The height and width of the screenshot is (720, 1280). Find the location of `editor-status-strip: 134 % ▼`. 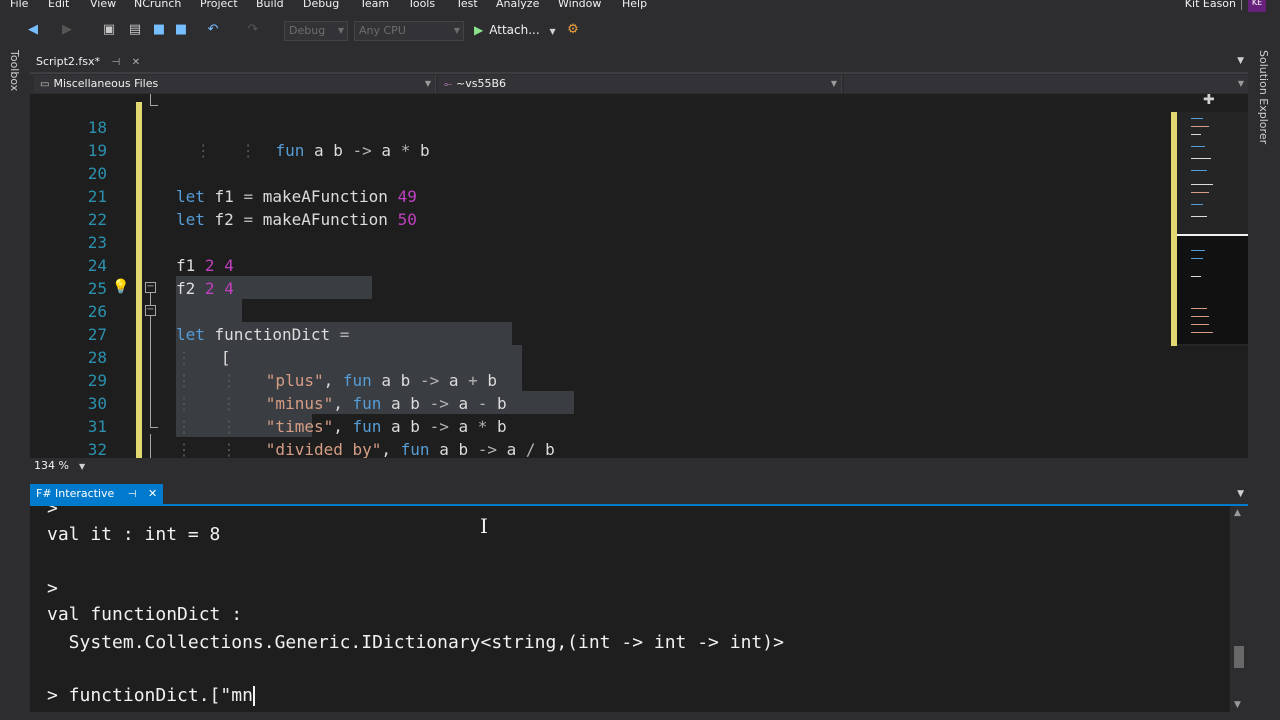

editor-status-strip: 134 % ▼ is located at coordinates (639, 466).